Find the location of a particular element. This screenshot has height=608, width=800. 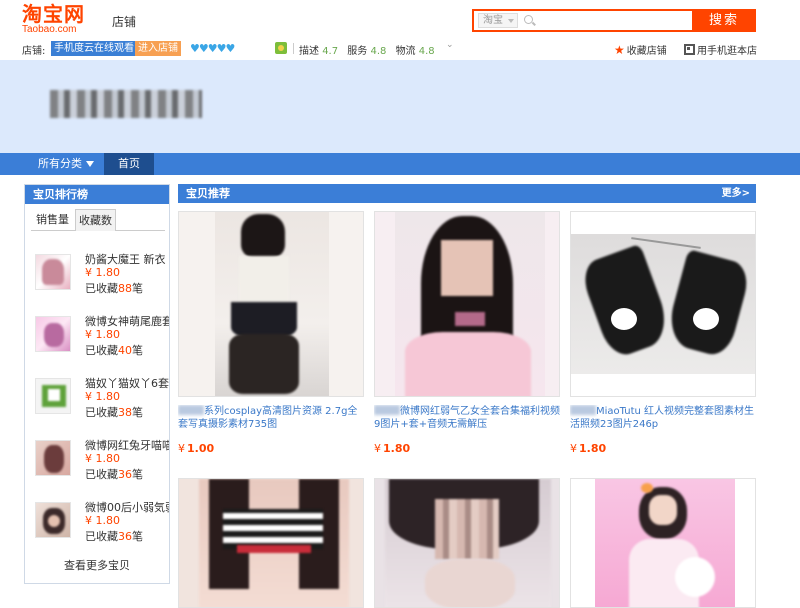

rating-value: 4.8 is located at coordinates (378, 51).